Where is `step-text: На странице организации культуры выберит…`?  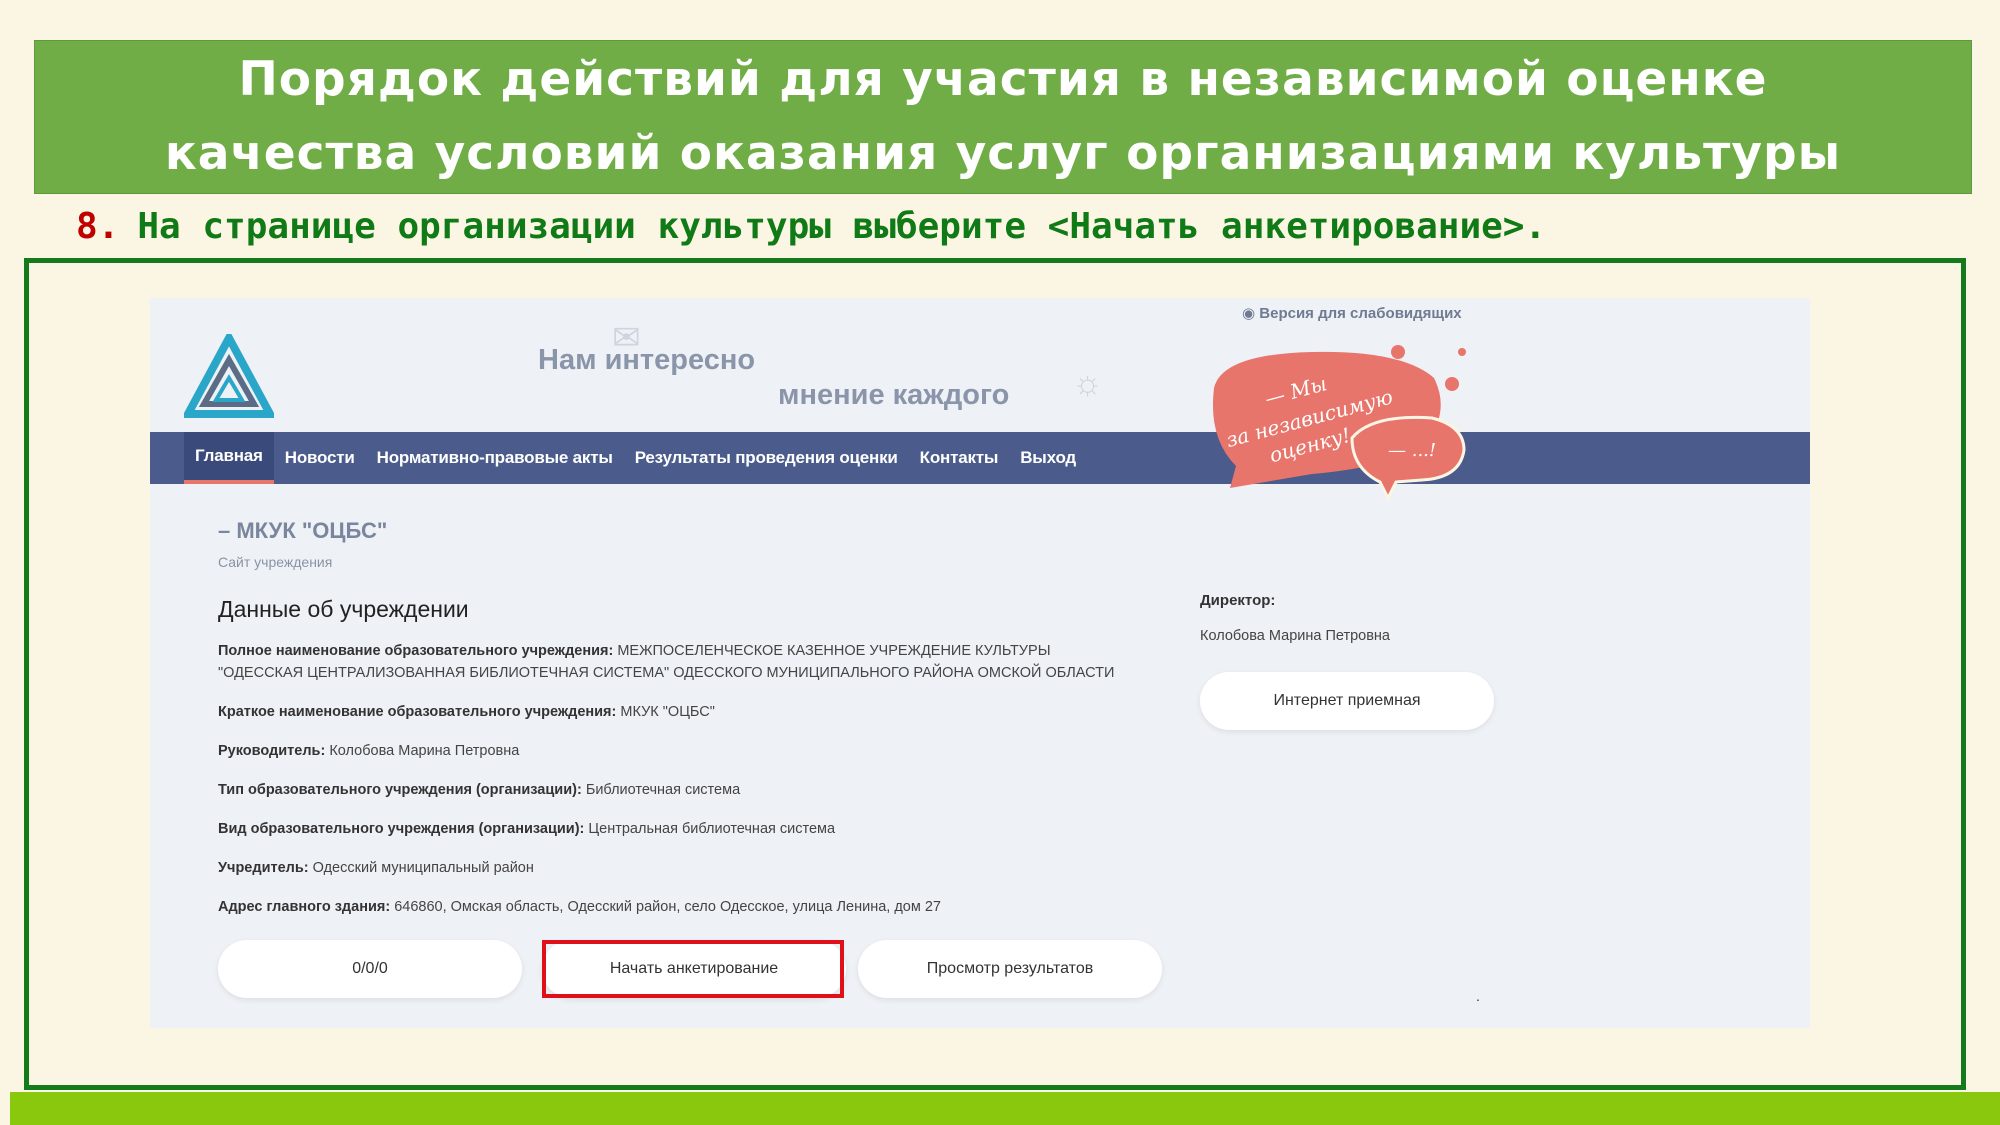 step-text: На странице организации культуры выберит… is located at coordinates (842, 226).